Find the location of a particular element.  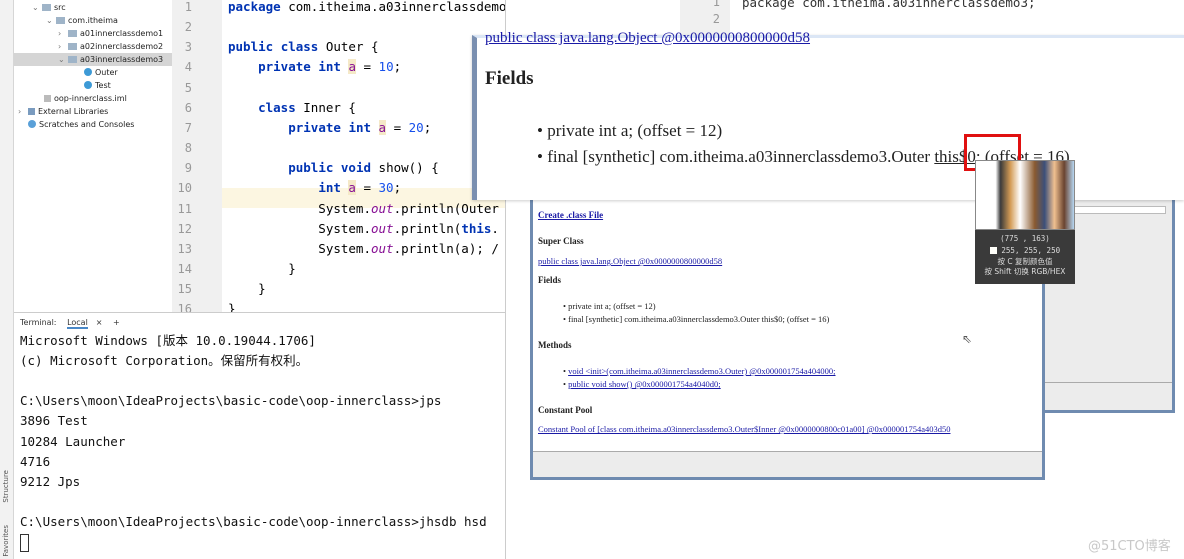

picker-rgb: 255, 255, 250 is located at coordinates (1031, 250).